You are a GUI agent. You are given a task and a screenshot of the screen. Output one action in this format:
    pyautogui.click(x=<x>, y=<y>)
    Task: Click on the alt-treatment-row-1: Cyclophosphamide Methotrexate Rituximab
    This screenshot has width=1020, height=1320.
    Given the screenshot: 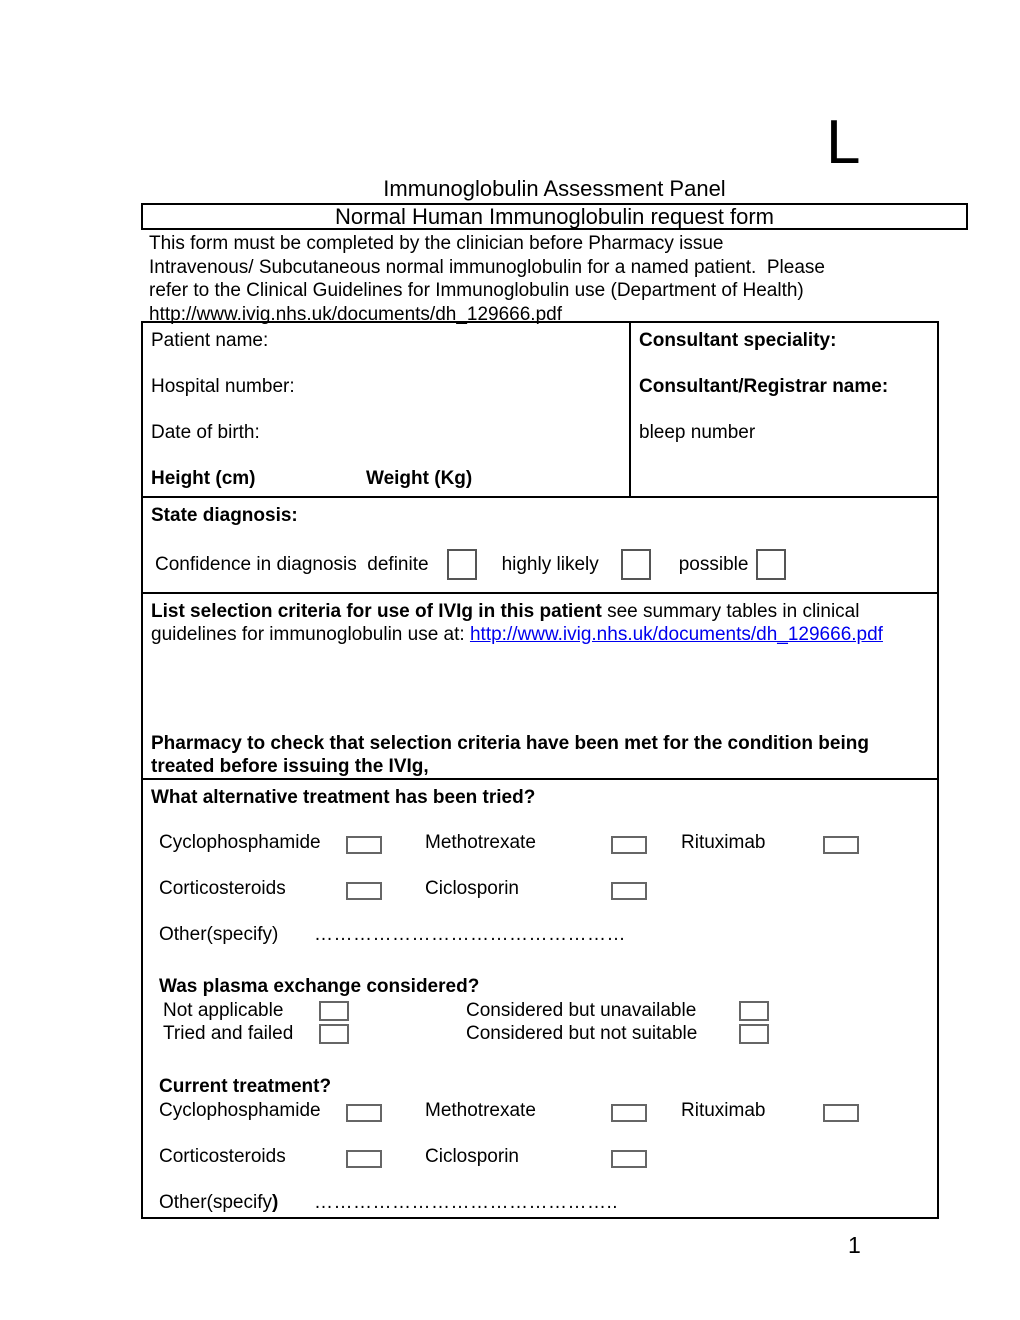 What is the action you would take?
    pyautogui.click(x=544, y=854)
    